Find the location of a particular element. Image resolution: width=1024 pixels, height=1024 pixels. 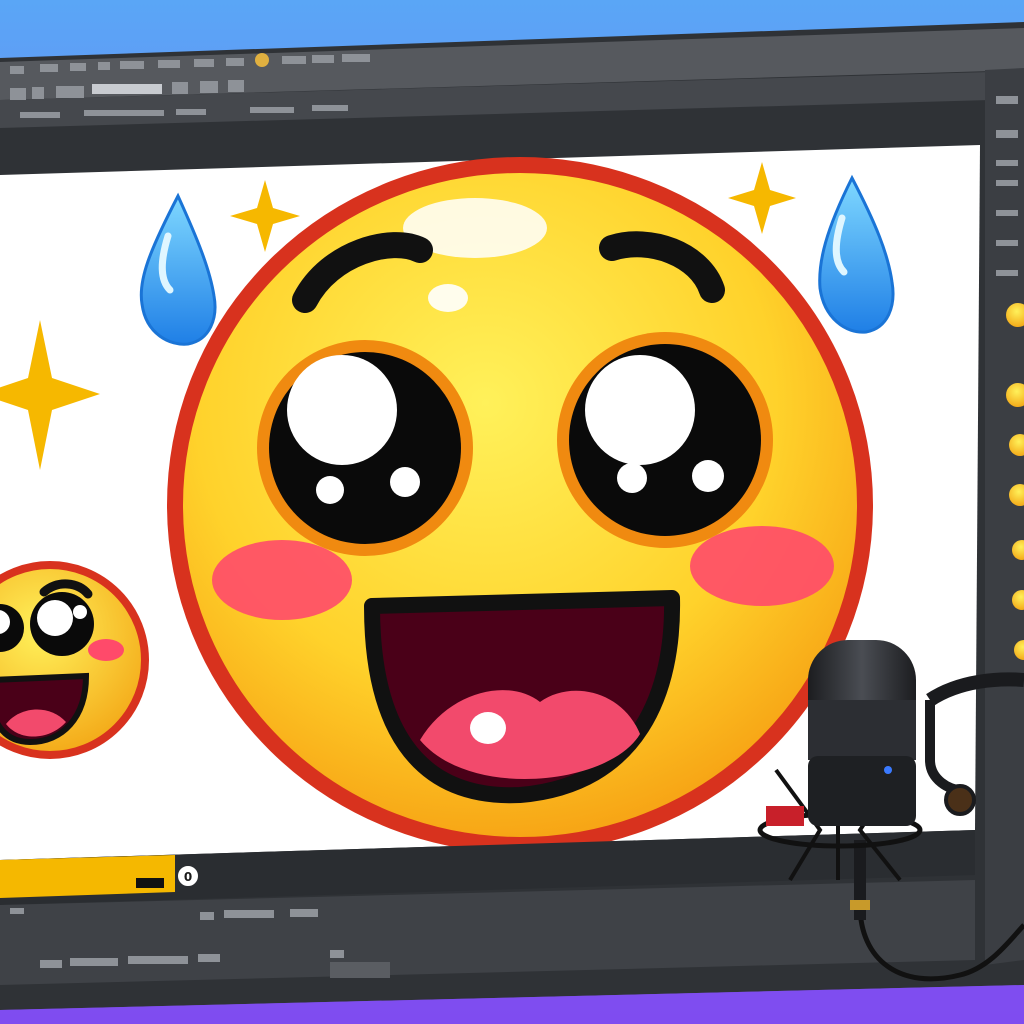

layers-panel is located at coordinates (1004, 516).